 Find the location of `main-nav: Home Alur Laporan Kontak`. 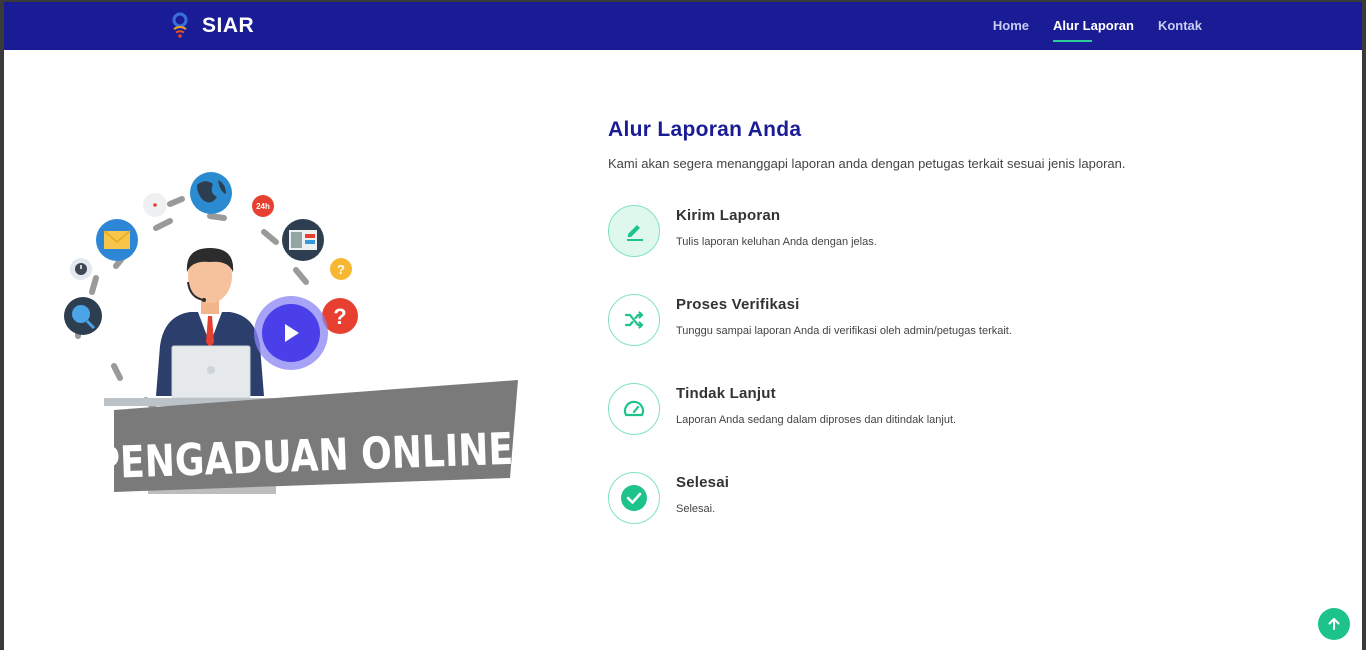

main-nav: Home Alur Laporan Kontak is located at coordinates (1085, 26).